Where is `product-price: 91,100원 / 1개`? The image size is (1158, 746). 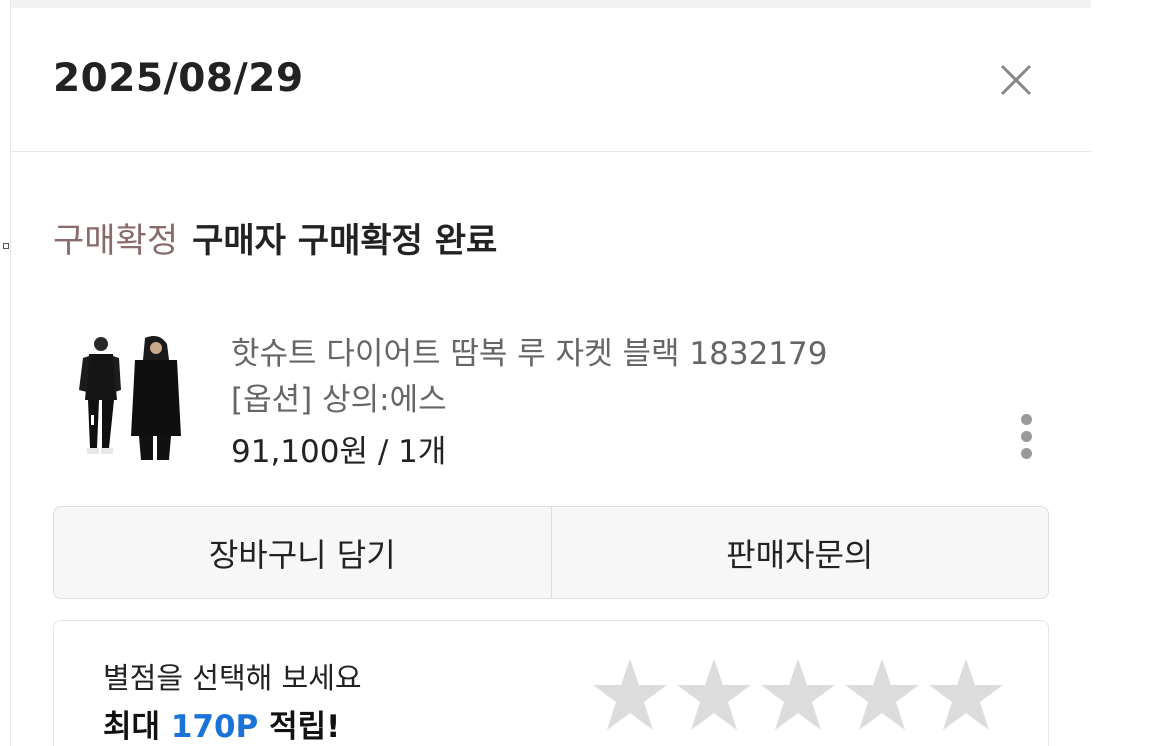 product-price: 91,100원 / 1개 is located at coordinates (339, 452).